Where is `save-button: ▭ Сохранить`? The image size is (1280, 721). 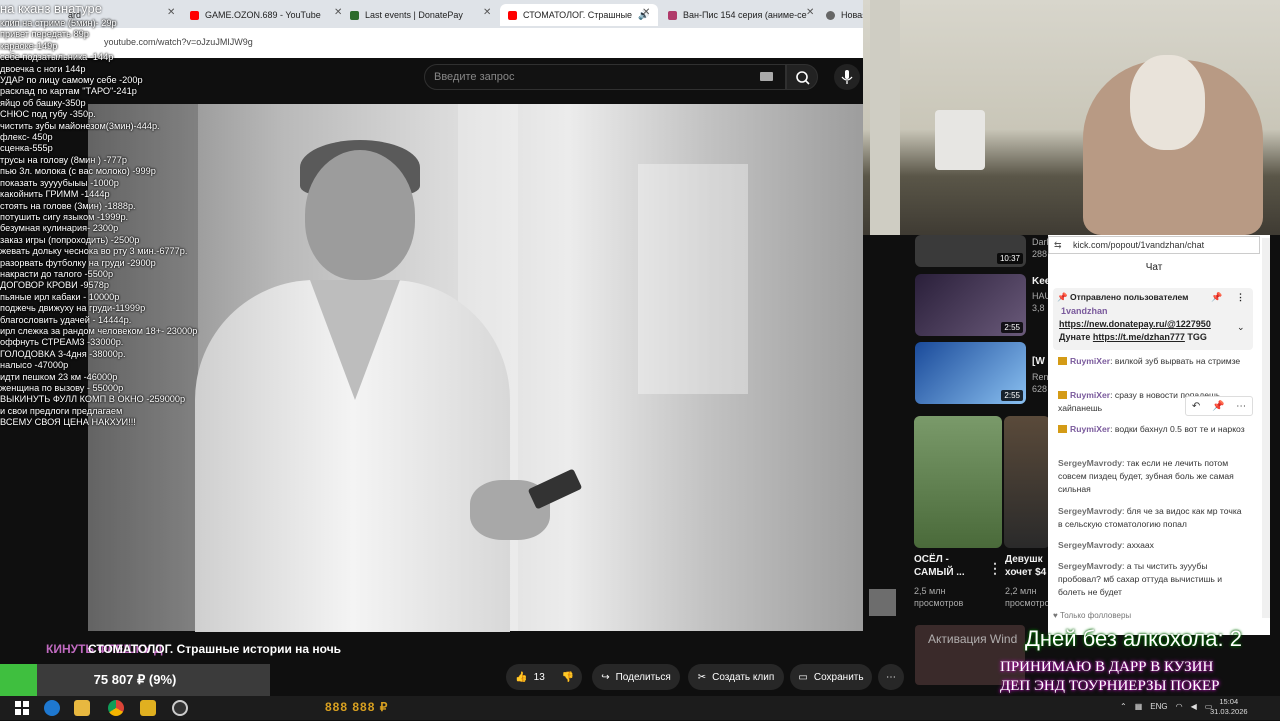 save-button: ▭ Сохранить is located at coordinates (831, 677).